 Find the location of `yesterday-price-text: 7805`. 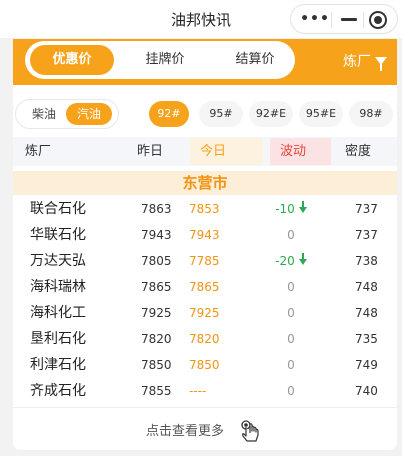

yesterday-price-text: 7805 is located at coordinates (156, 261).